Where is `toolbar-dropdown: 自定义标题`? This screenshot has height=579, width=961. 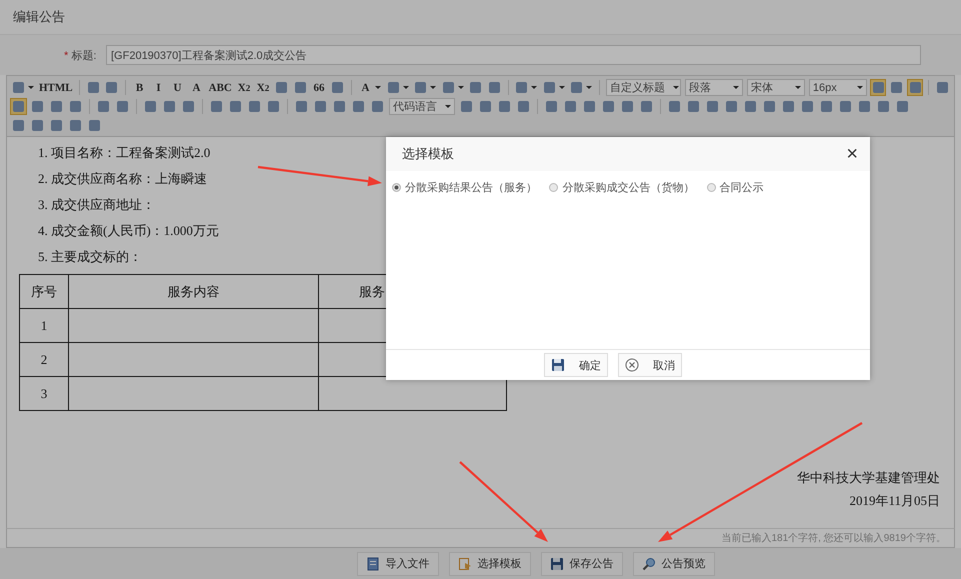
toolbar-dropdown: 自定义标题 is located at coordinates (643, 87).